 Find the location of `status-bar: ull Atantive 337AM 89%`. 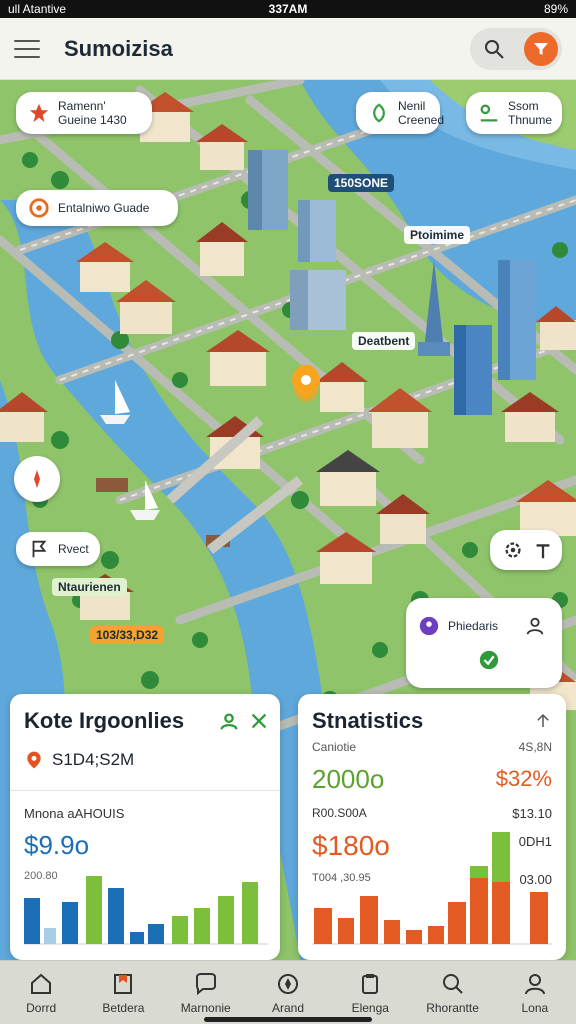

status-bar: ull Atantive 337AM 89% is located at coordinates (288, 9).